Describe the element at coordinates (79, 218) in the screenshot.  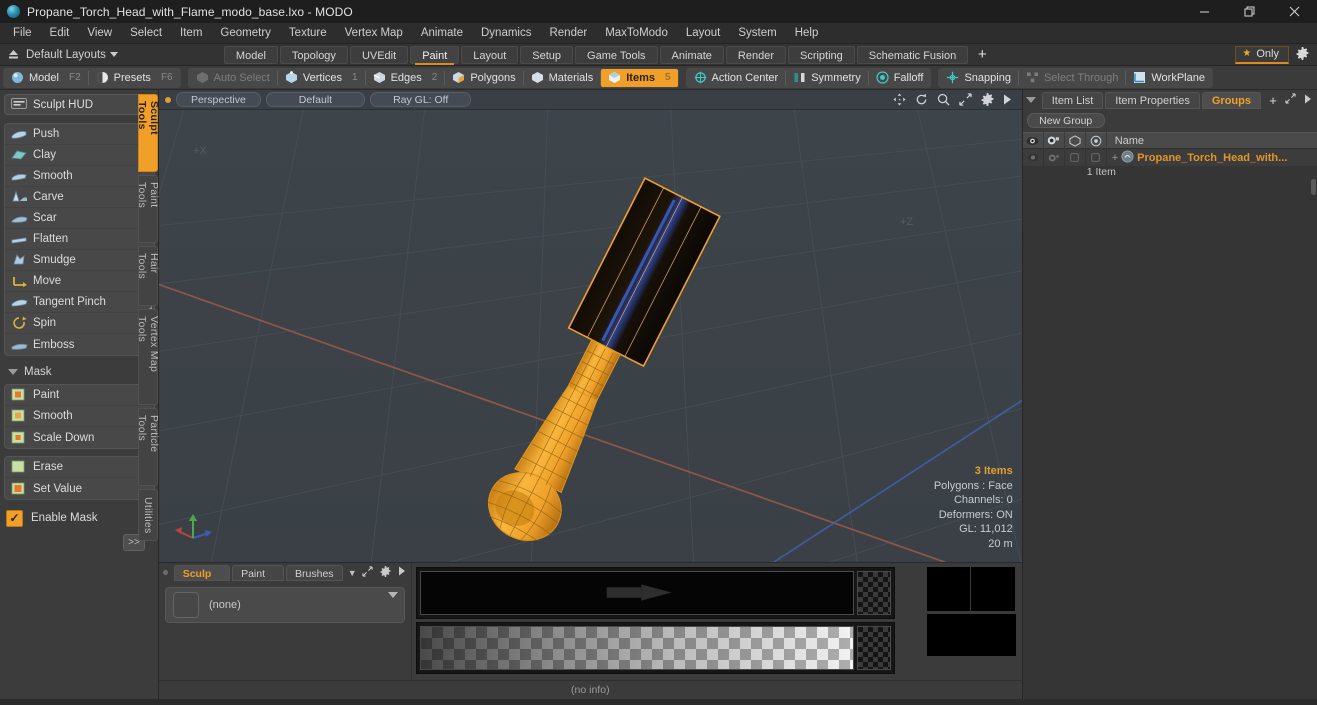
I see `tool-scar: Scar` at that location.